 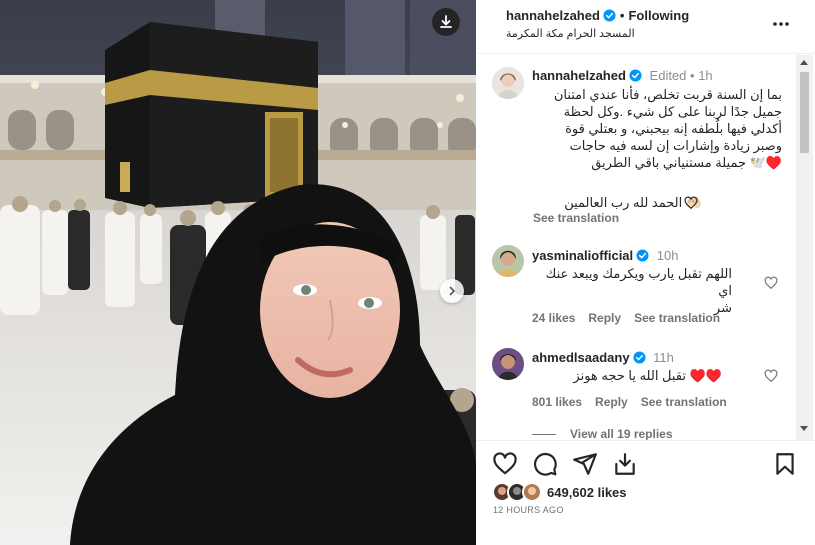 I want to click on comment-username-row: ahmedlsaadany 11h, so click(x=603, y=357).